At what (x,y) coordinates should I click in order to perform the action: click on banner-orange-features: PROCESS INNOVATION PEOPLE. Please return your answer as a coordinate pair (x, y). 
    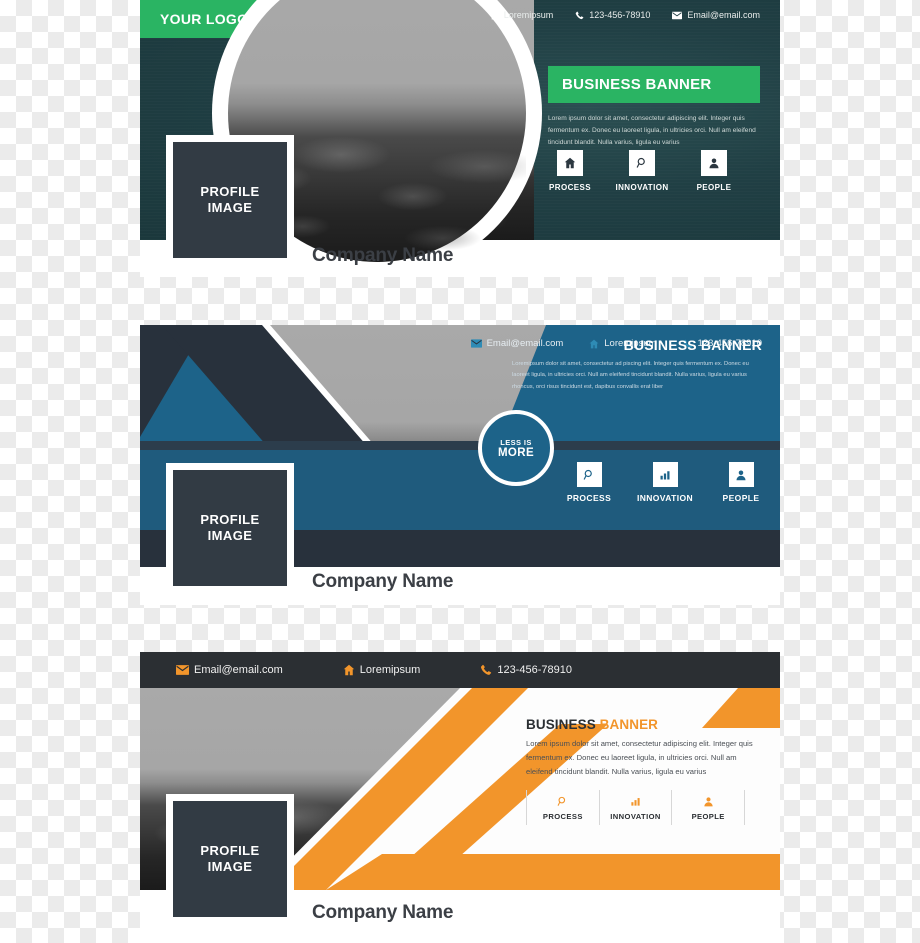
    Looking at the image, I should click on (636, 808).